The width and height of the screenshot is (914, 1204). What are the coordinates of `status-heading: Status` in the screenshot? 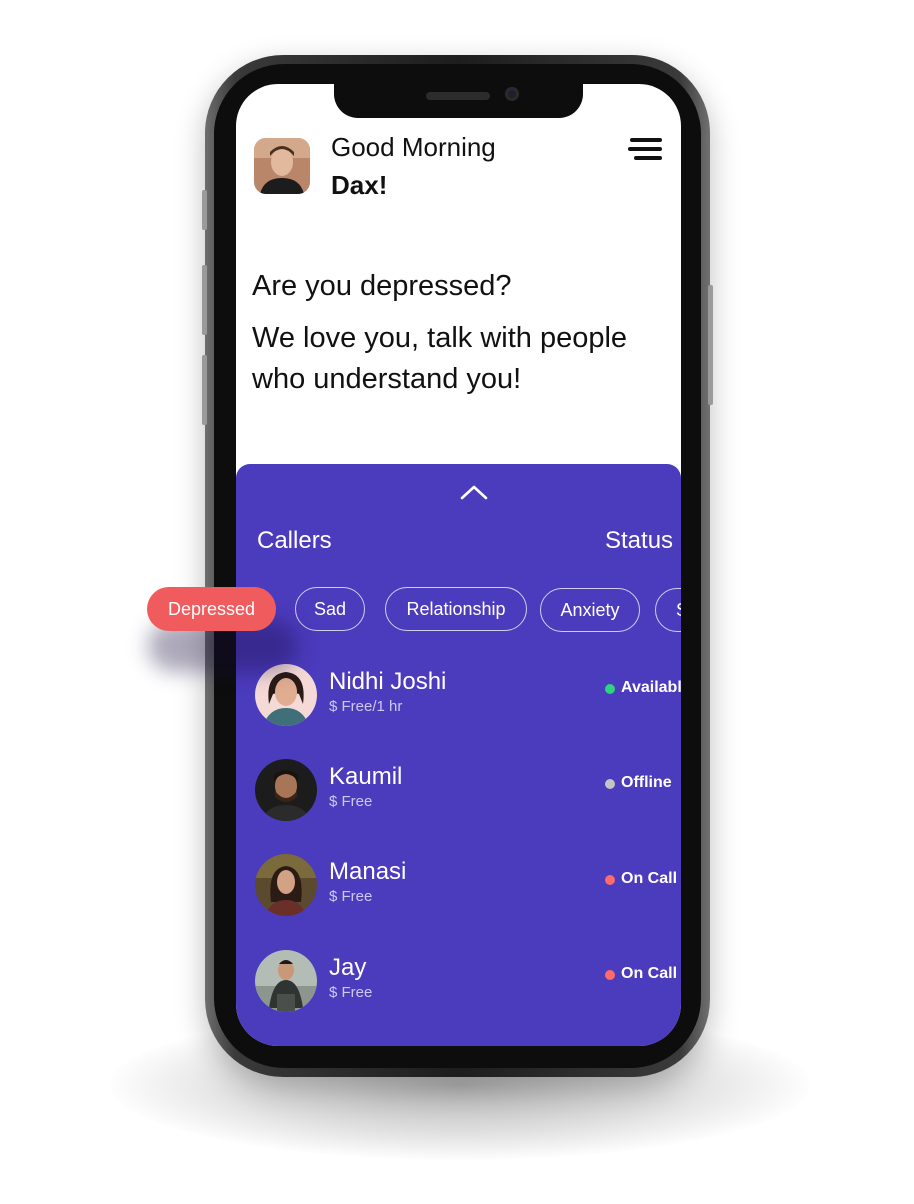 It's located at (639, 540).